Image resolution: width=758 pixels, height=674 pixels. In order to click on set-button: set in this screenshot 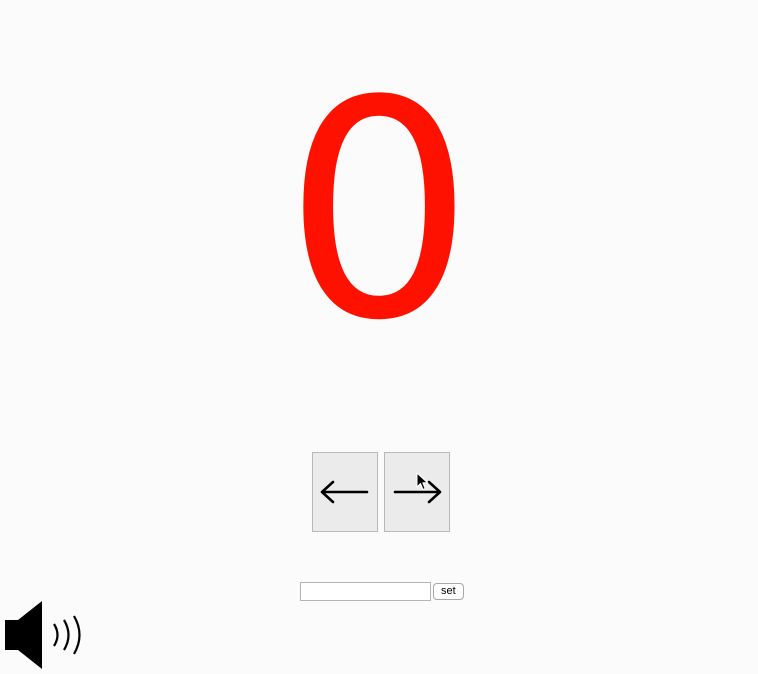, I will do `click(448, 591)`.